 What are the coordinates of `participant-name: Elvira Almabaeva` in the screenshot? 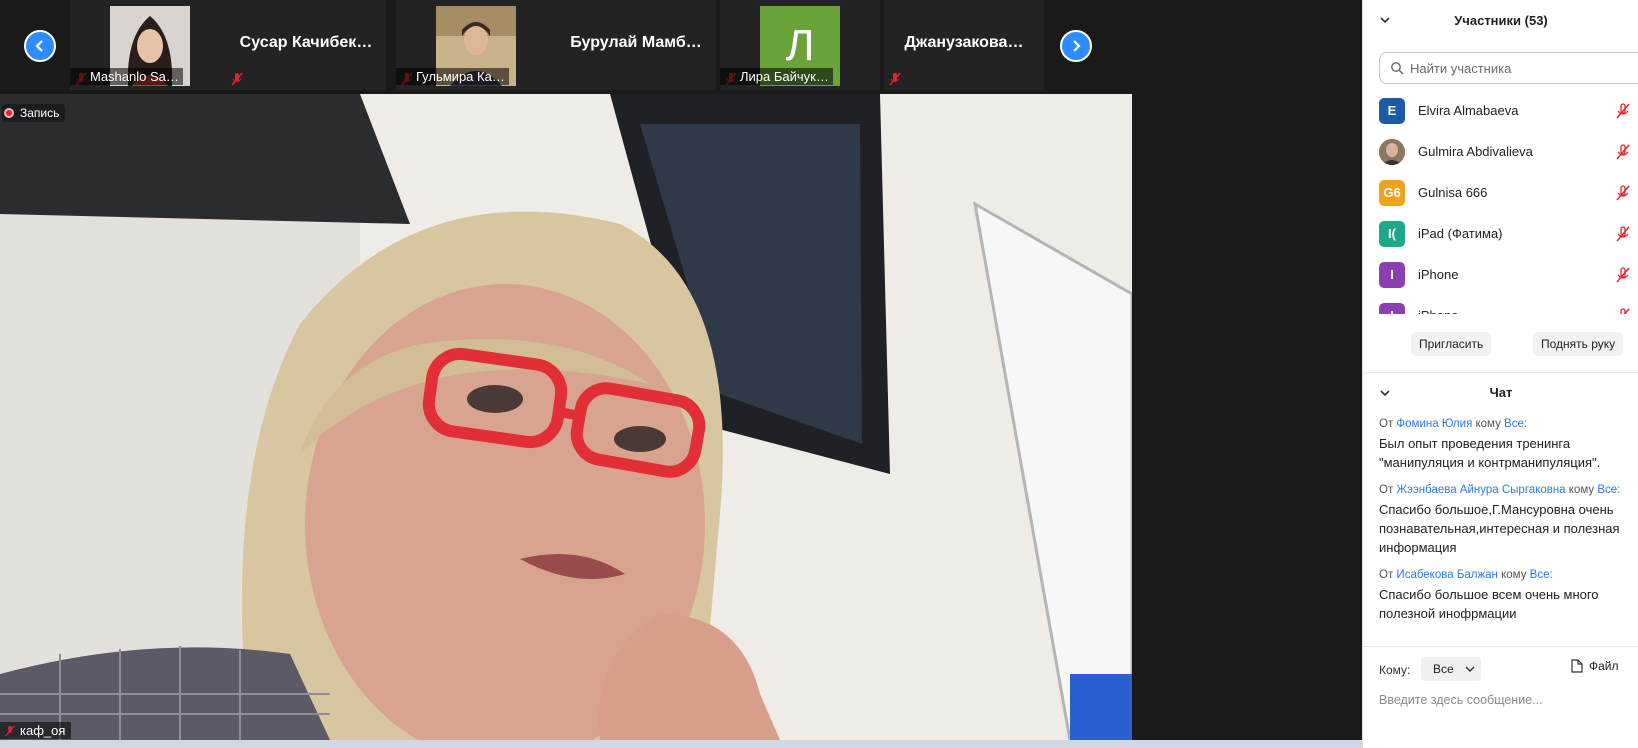 It's located at (1468, 110).